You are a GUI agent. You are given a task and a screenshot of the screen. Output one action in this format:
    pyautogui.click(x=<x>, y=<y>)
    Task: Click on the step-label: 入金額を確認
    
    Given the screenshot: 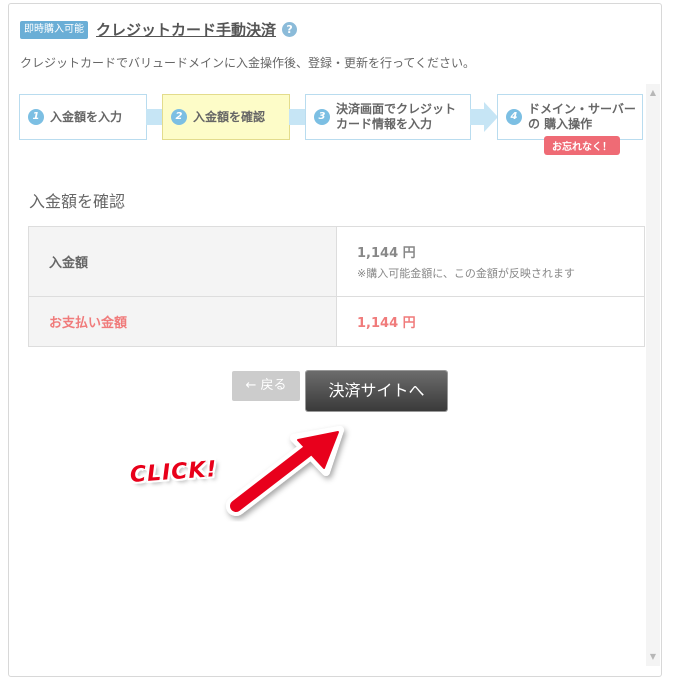 What is the action you would take?
    pyautogui.click(x=229, y=116)
    